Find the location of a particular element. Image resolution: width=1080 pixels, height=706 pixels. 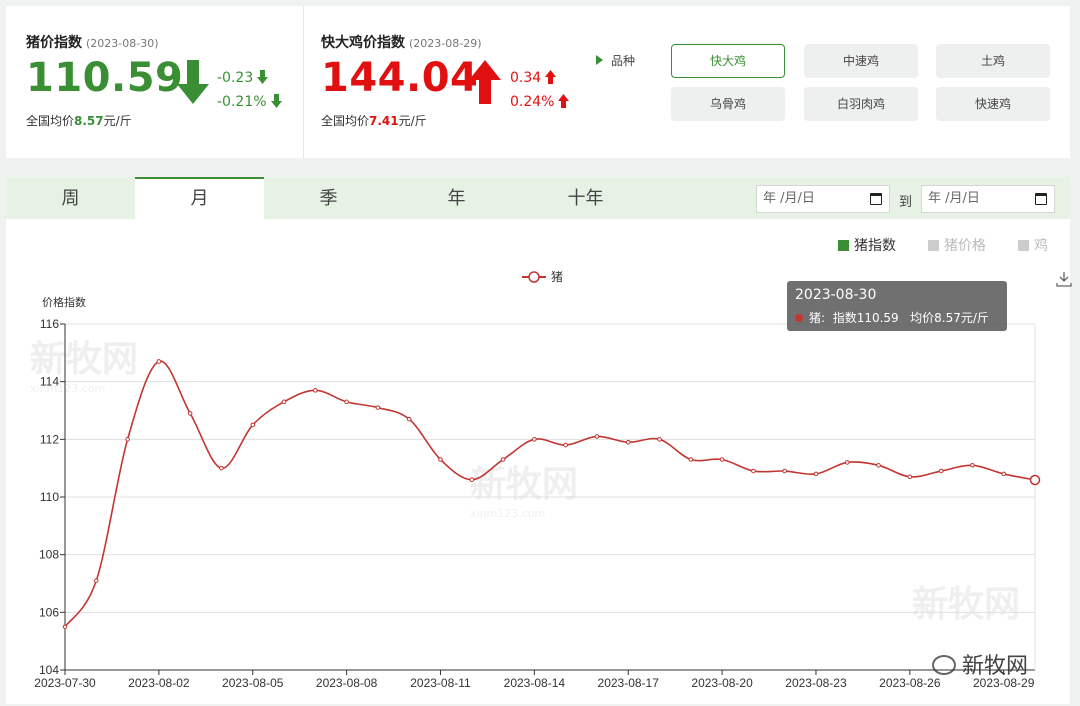

x-tick-label: 2023-08-05 is located at coordinates (253, 683).